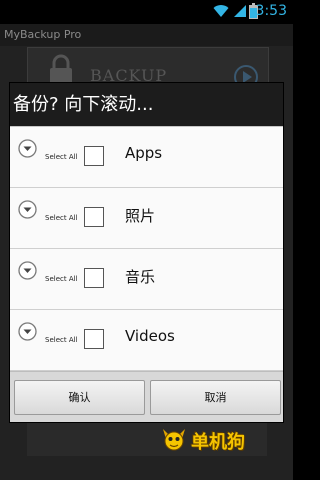 This screenshot has height=480, width=320. Describe the element at coordinates (140, 277) in the screenshot. I see `group-label: 音乐` at that location.